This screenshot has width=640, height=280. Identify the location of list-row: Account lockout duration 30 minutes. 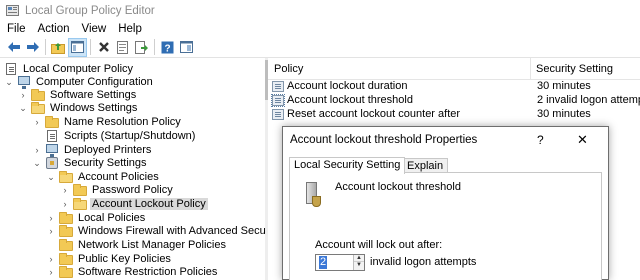
(454, 87).